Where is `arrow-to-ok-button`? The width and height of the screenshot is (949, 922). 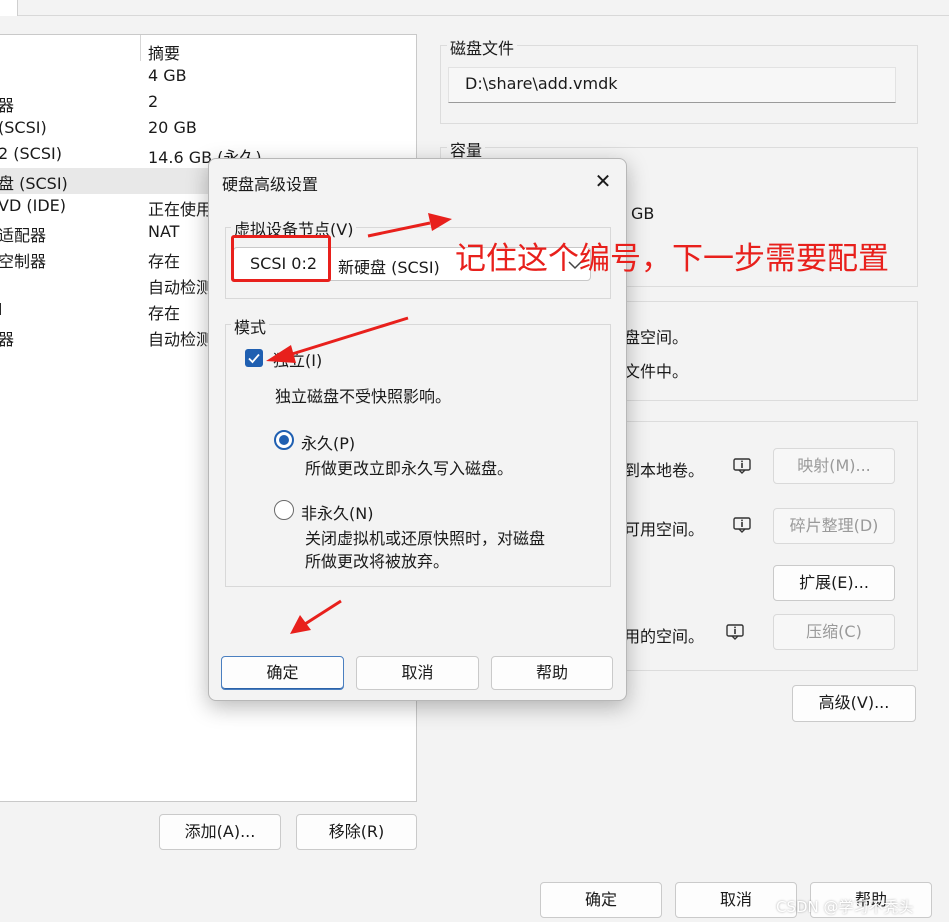 arrow-to-ok-button is located at coordinates (316, 616).